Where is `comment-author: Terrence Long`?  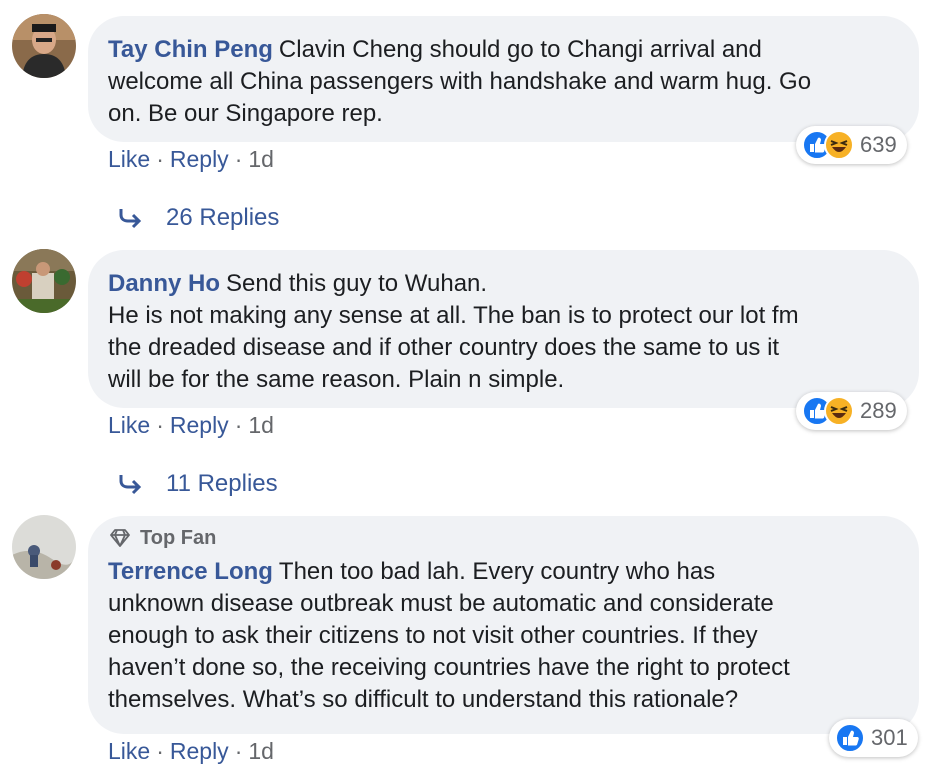 comment-author: Terrence Long is located at coordinates (190, 571).